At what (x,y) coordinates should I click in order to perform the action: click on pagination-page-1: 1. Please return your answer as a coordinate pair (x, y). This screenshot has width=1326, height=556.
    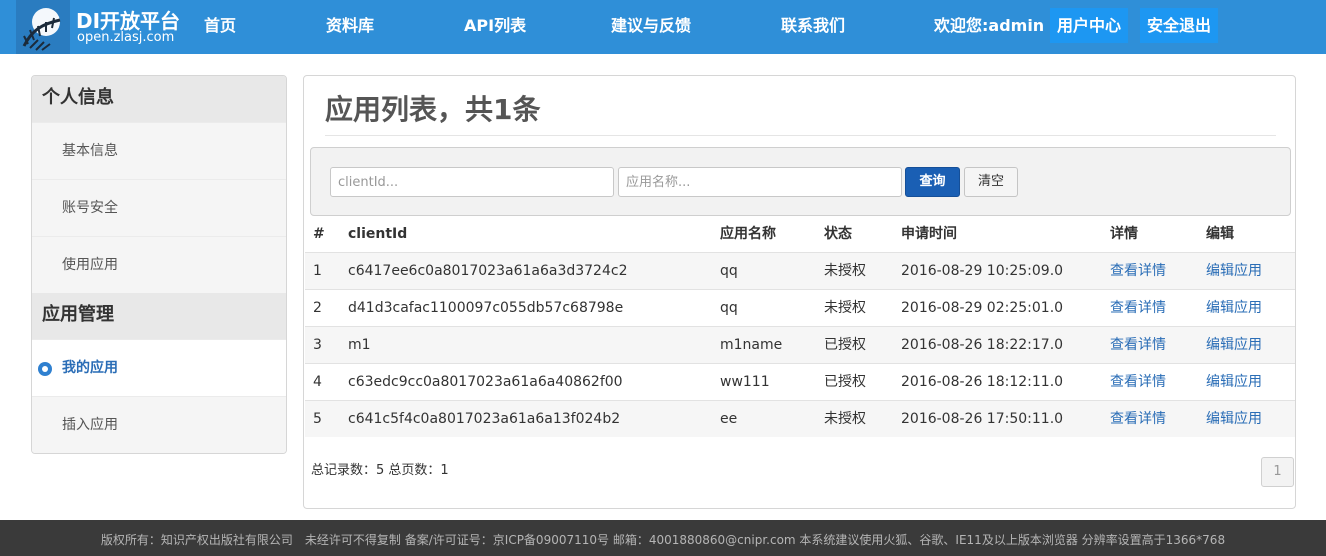
    Looking at the image, I should click on (1277, 472).